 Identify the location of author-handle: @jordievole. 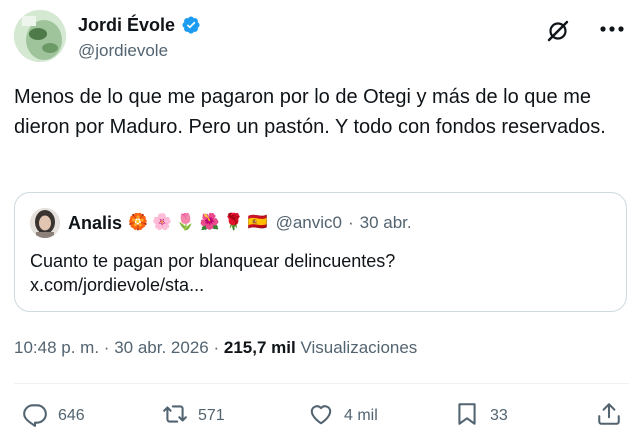
(139, 51).